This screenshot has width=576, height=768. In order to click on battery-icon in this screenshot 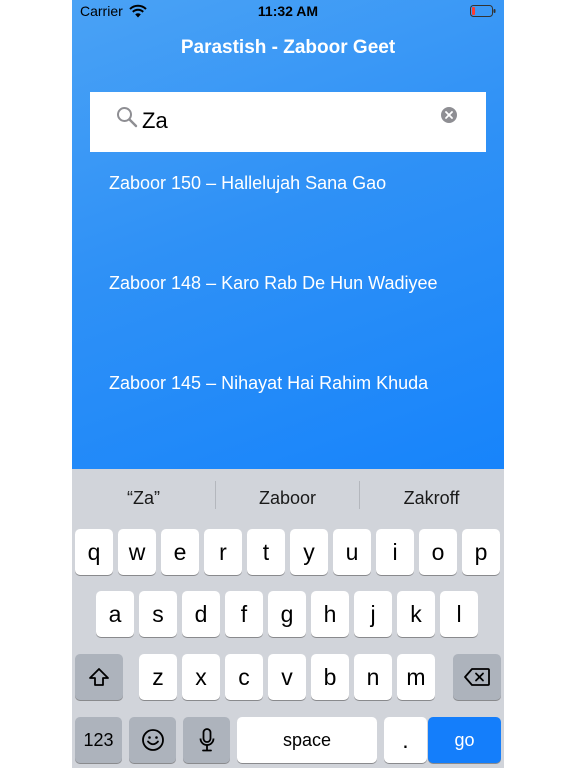, I will do `click(483, 11)`.